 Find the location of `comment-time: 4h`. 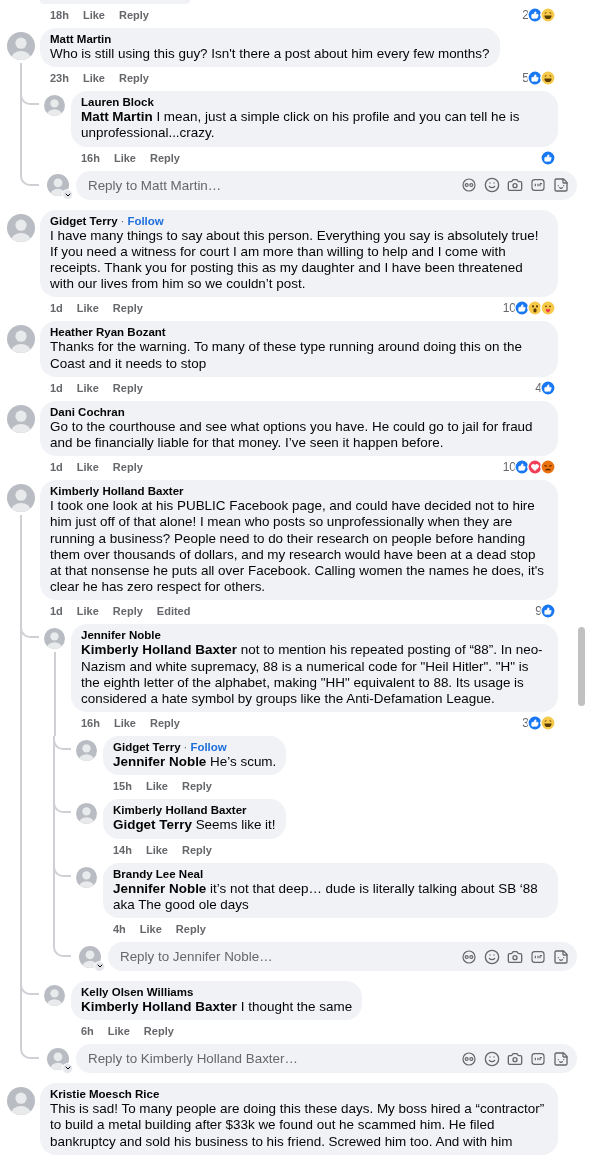

comment-time: 4h is located at coordinates (119, 929).